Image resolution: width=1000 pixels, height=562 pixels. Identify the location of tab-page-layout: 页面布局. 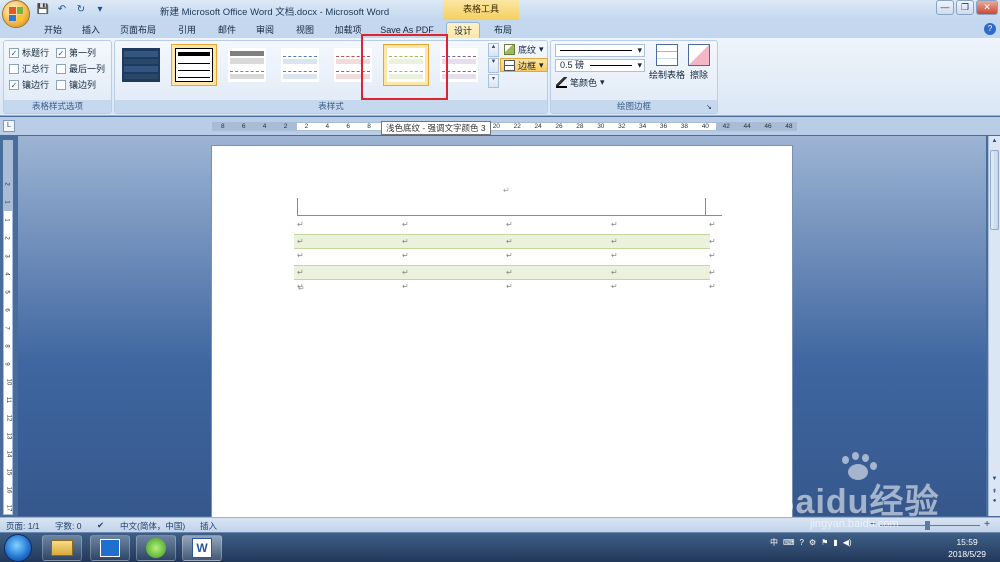
(138, 30).